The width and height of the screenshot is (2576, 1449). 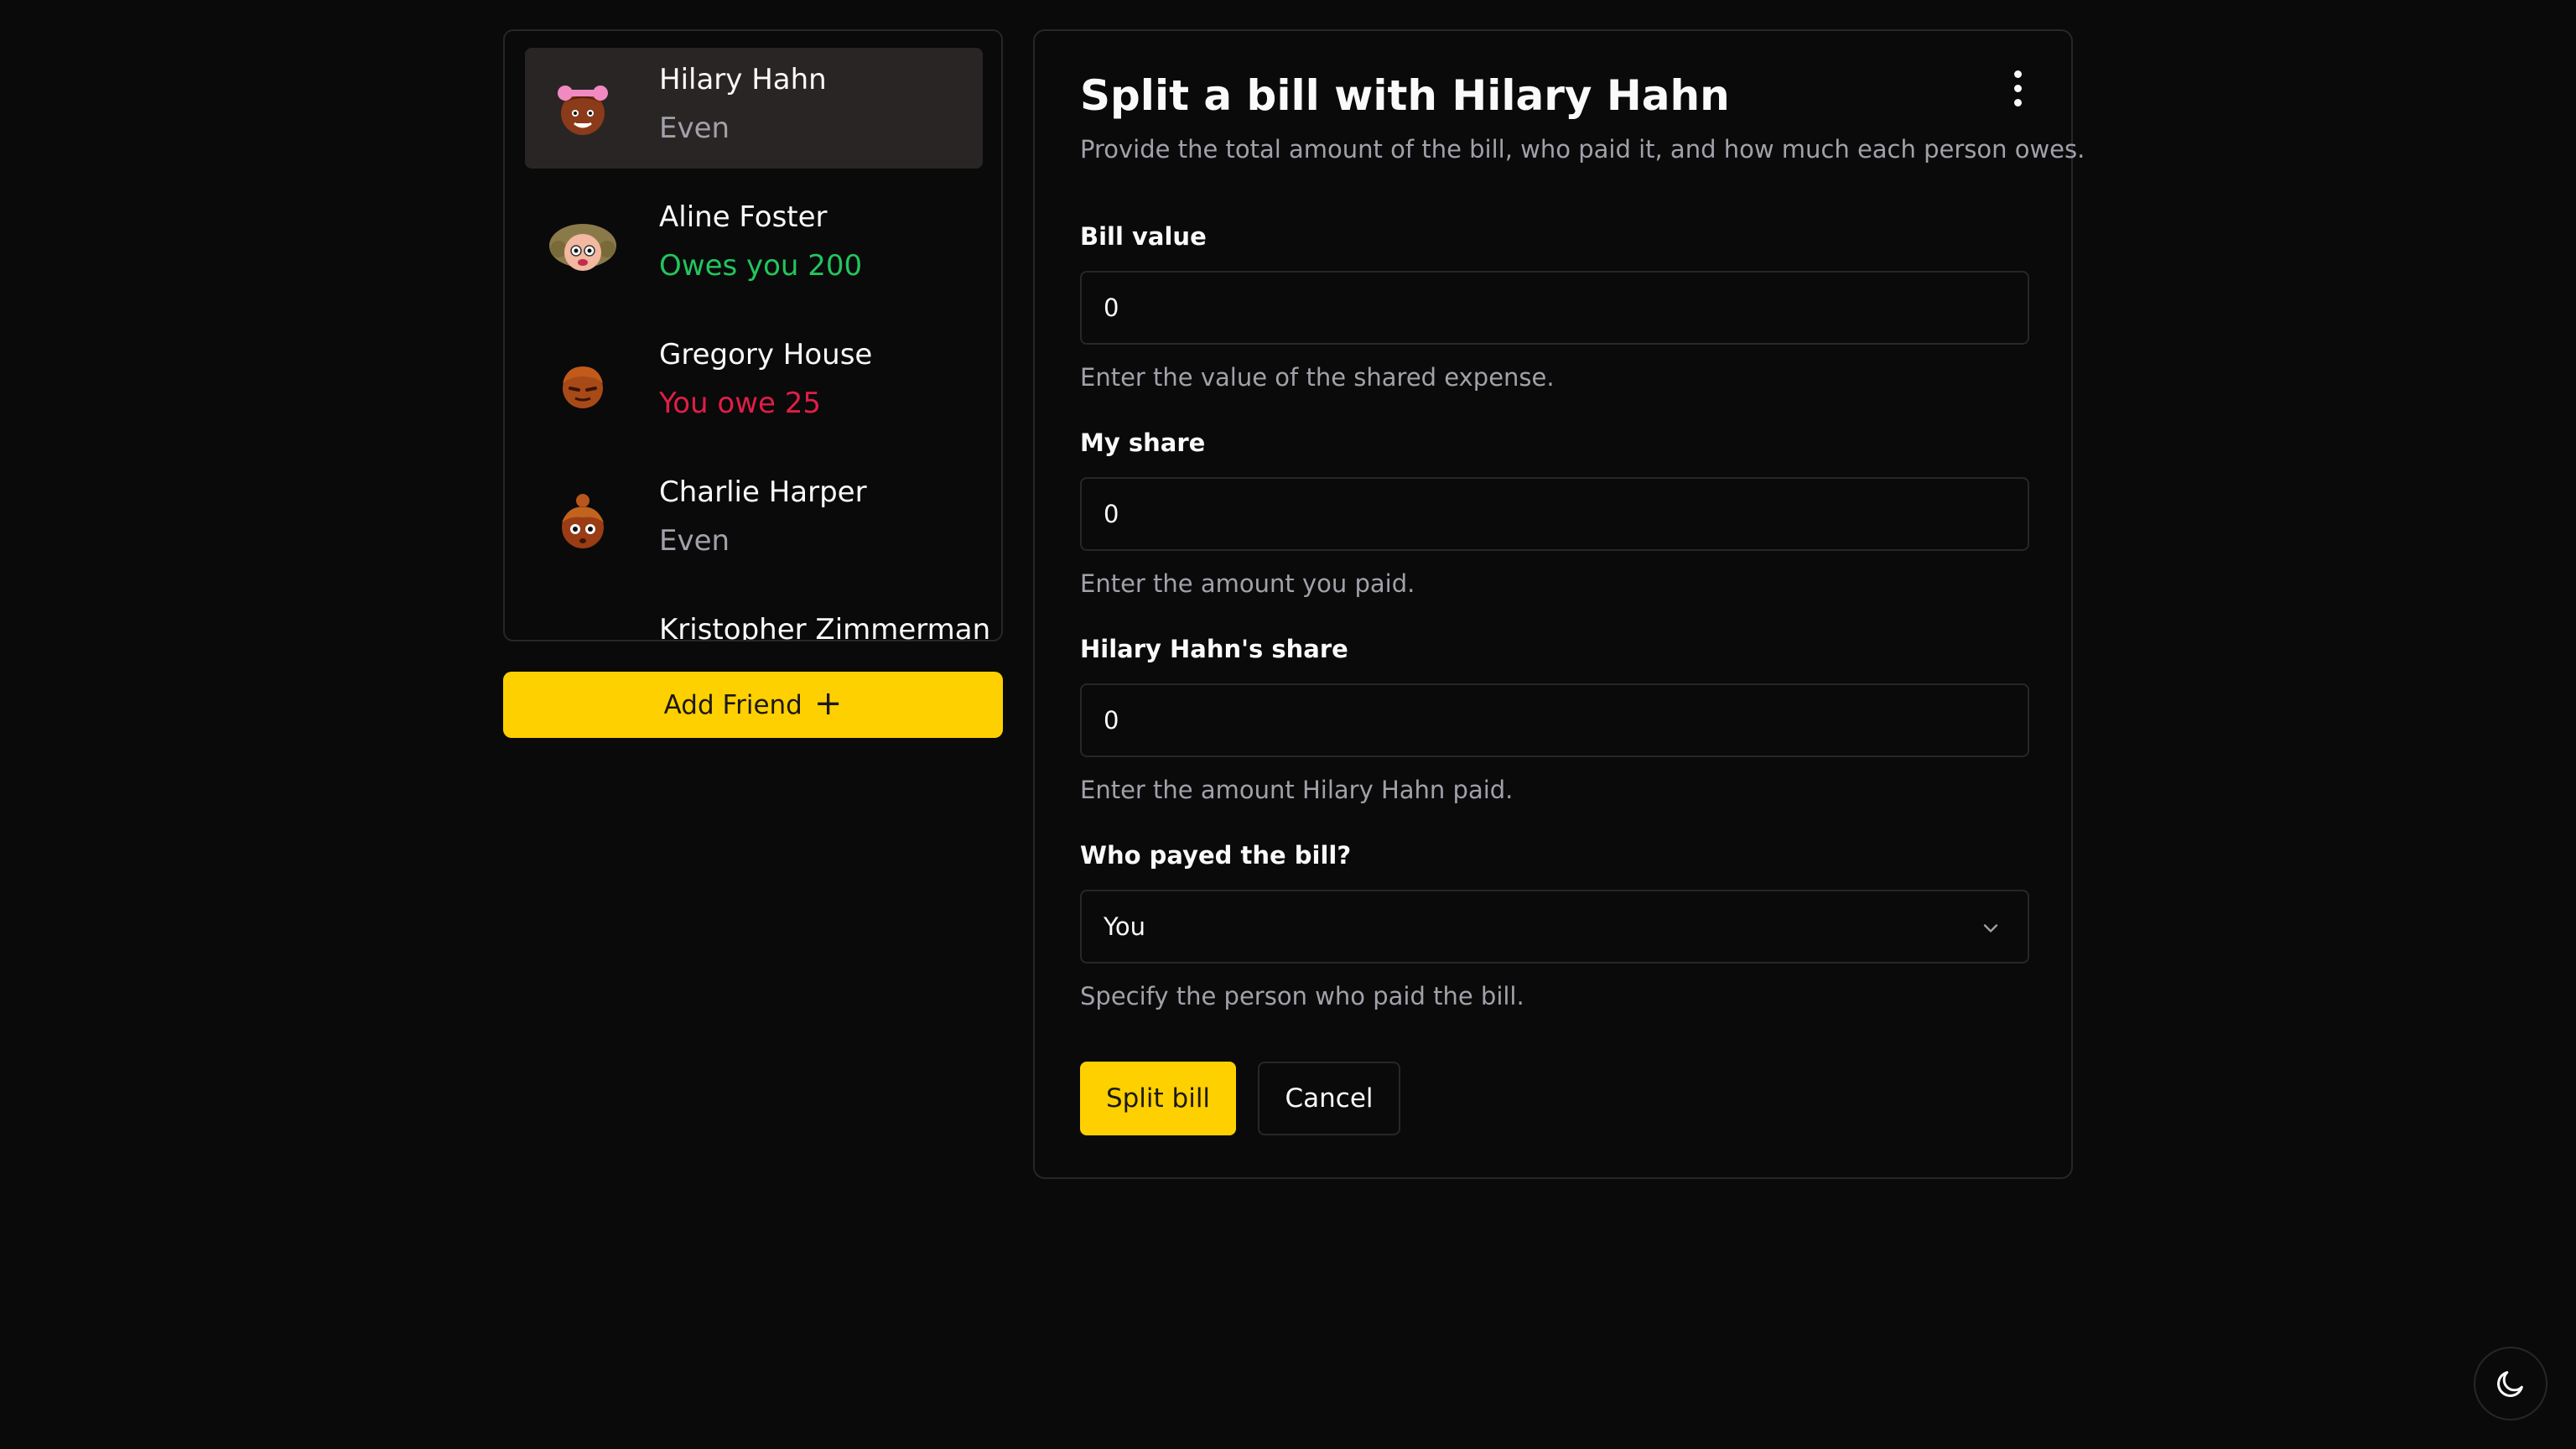 I want to click on cancel-button: Cancel, so click(x=1329, y=1098).